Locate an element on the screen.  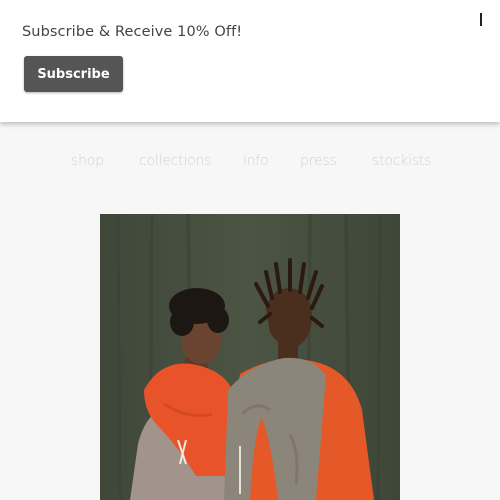
close-icon is located at coordinates (481, 19).